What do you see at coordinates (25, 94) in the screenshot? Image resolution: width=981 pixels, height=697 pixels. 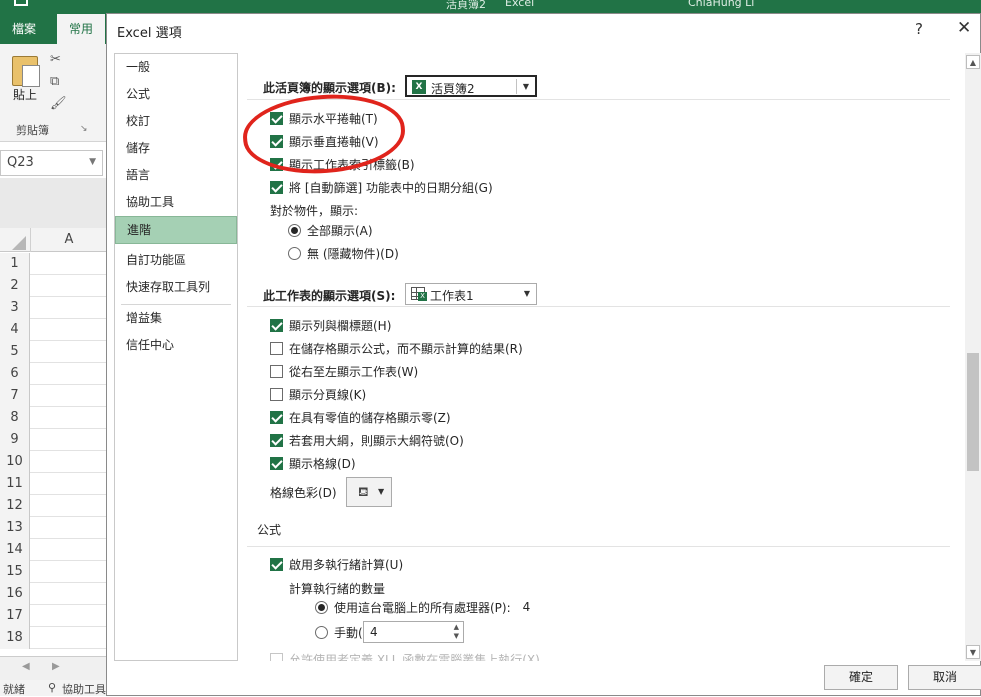 I see `paste-button-label: 貼上` at bounding box center [25, 94].